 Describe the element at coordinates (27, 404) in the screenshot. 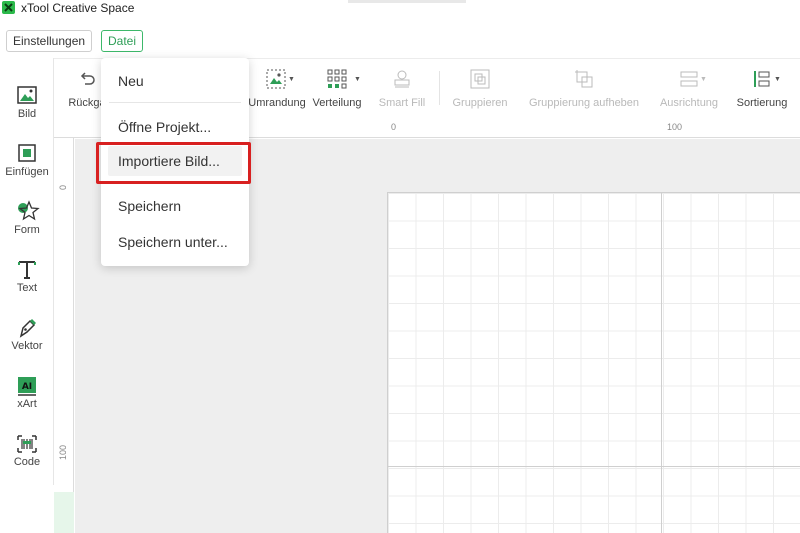

I see `sidebar-item-label: xArt` at that location.